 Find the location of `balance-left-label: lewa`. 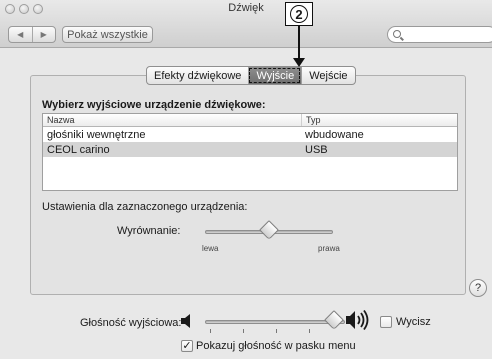

balance-left-label: lewa is located at coordinates (210, 248).